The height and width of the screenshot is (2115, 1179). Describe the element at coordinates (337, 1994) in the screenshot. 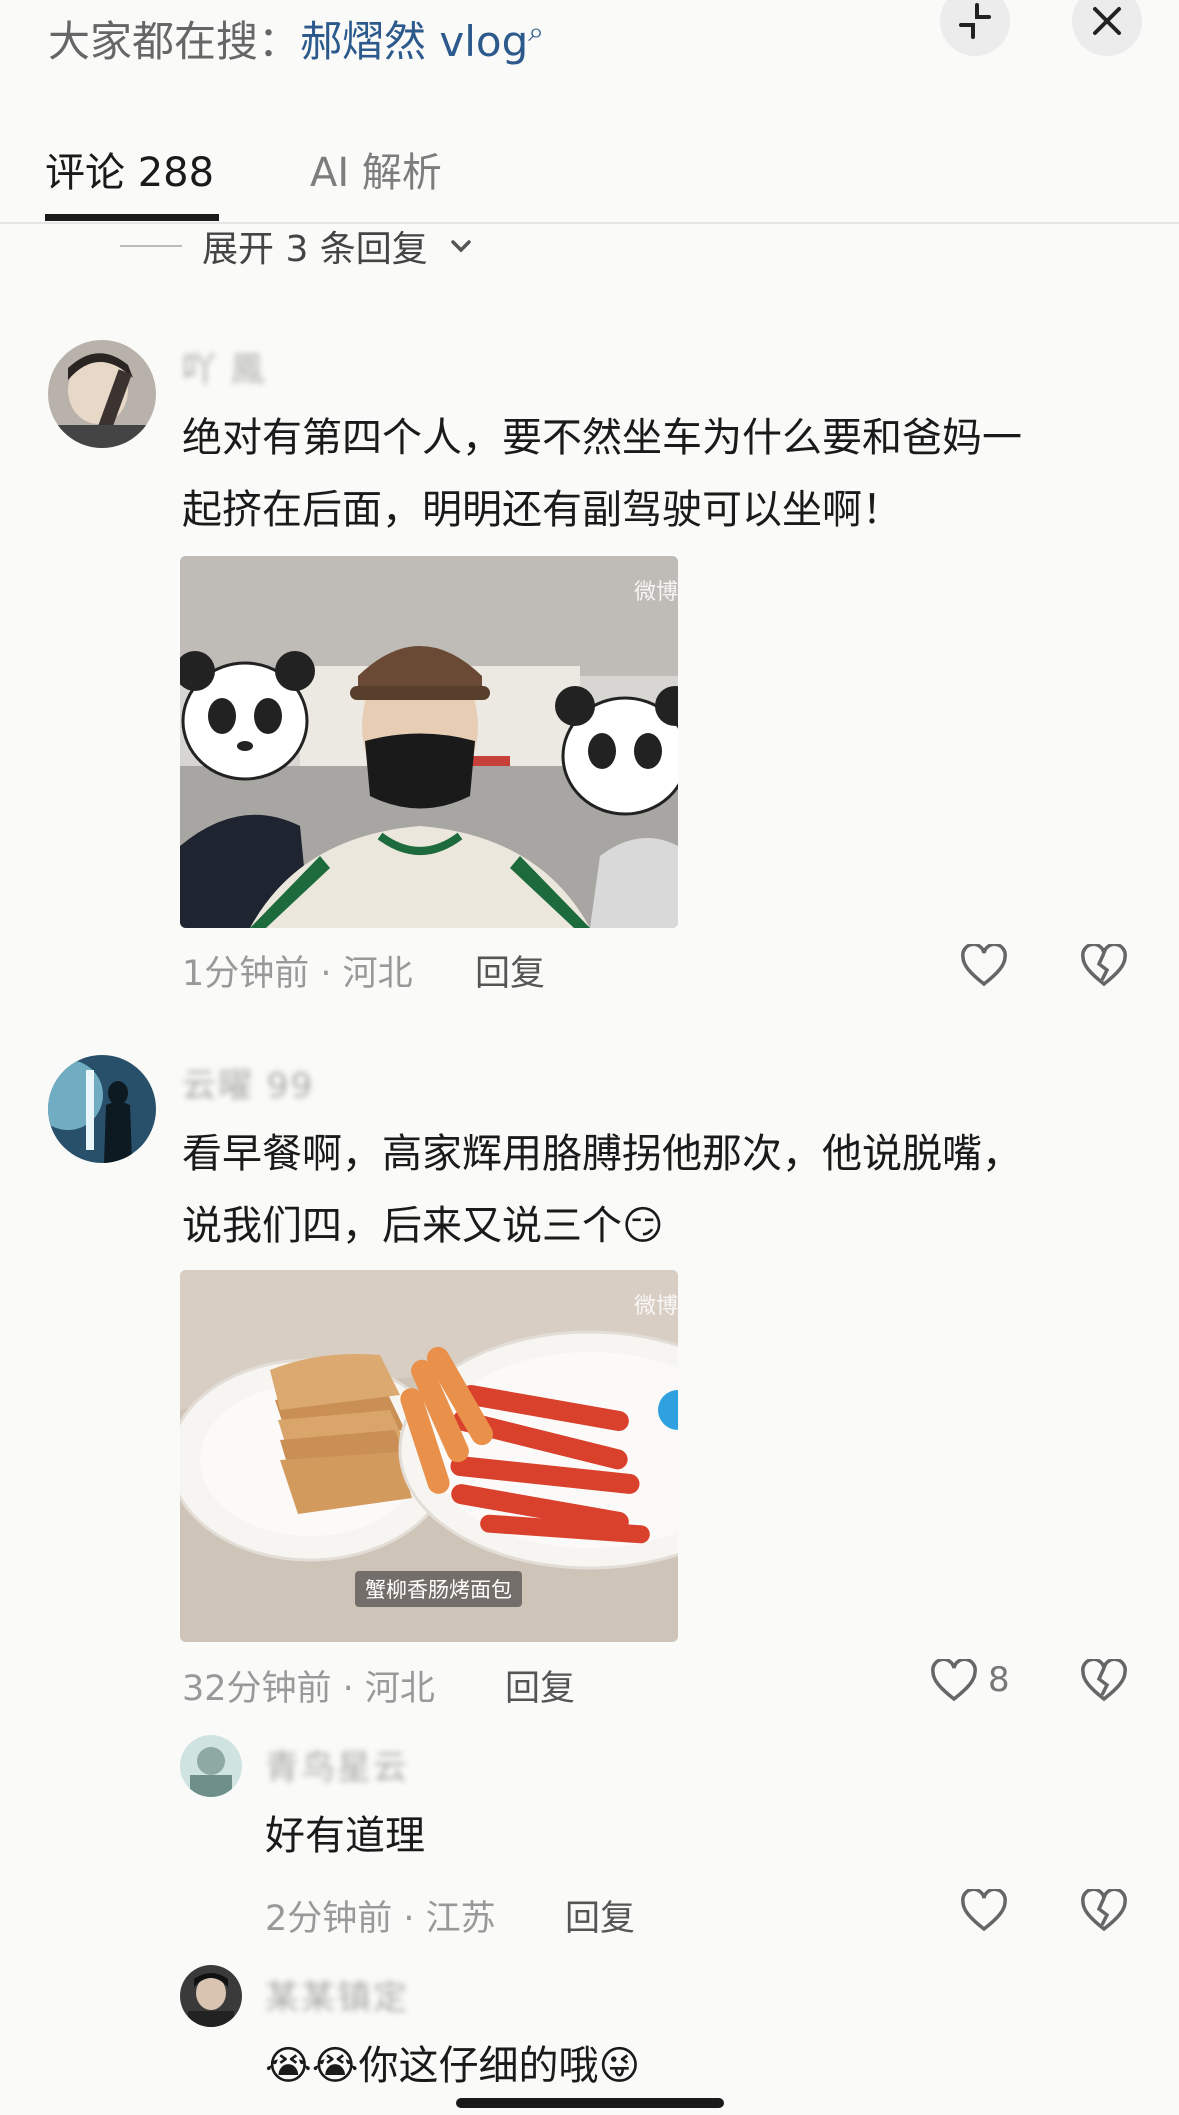

I see `reply-username: 某某镇定` at that location.